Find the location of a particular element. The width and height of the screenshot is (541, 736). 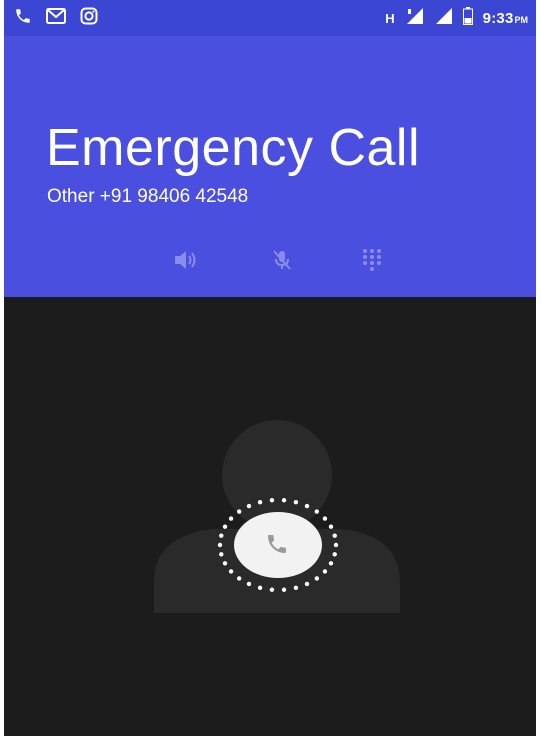

caller-number: Other +91 98406 42548 is located at coordinates (148, 196).